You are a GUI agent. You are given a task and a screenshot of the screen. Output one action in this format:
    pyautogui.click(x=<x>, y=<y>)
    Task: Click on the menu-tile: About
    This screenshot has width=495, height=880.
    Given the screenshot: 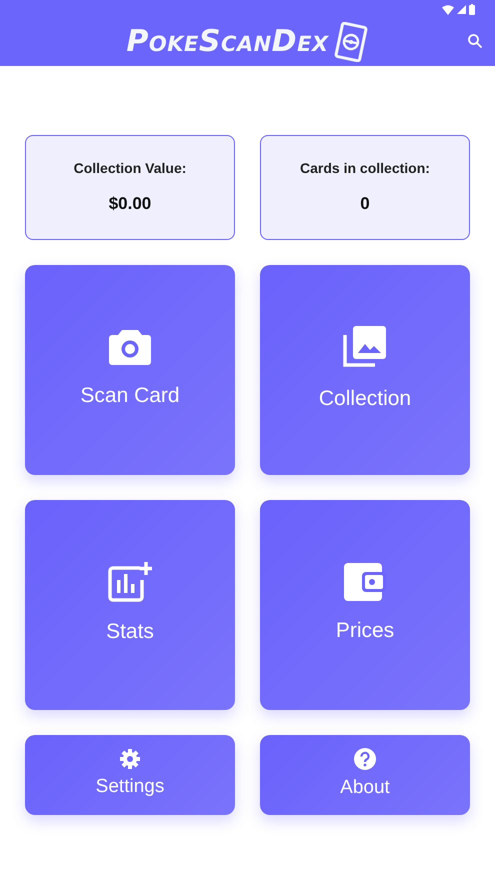 What is the action you would take?
    pyautogui.click(x=365, y=775)
    